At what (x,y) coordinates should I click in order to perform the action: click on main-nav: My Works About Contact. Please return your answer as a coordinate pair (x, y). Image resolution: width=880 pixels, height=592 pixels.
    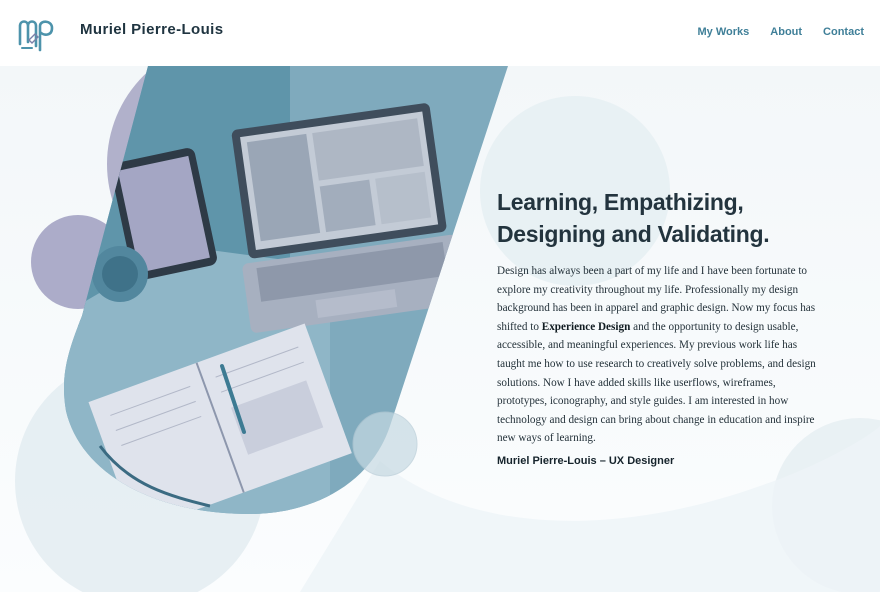
    Looking at the image, I should click on (781, 32).